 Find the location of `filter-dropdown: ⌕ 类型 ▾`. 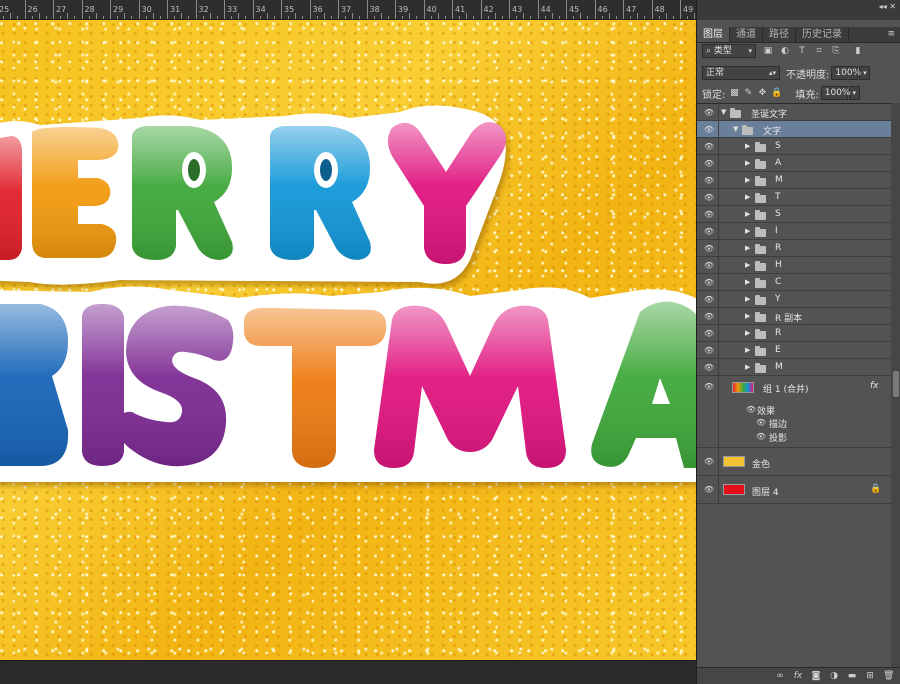

filter-dropdown: ⌕ 类型 ▾ is located at coordinates (729, 51).